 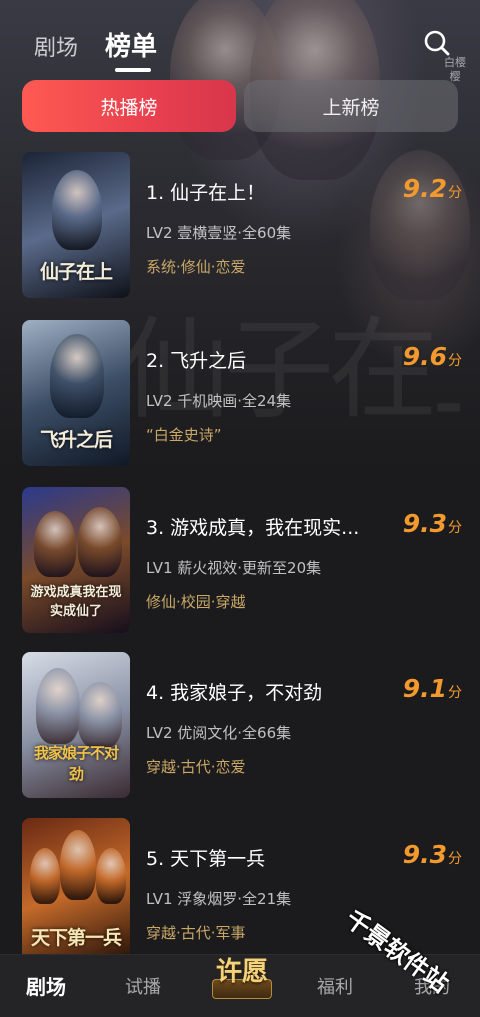 What do you see at coordinates (131, 44) in the screenshot?
I see `tab-ranking: 榜单` at bounding box center [131, 44].